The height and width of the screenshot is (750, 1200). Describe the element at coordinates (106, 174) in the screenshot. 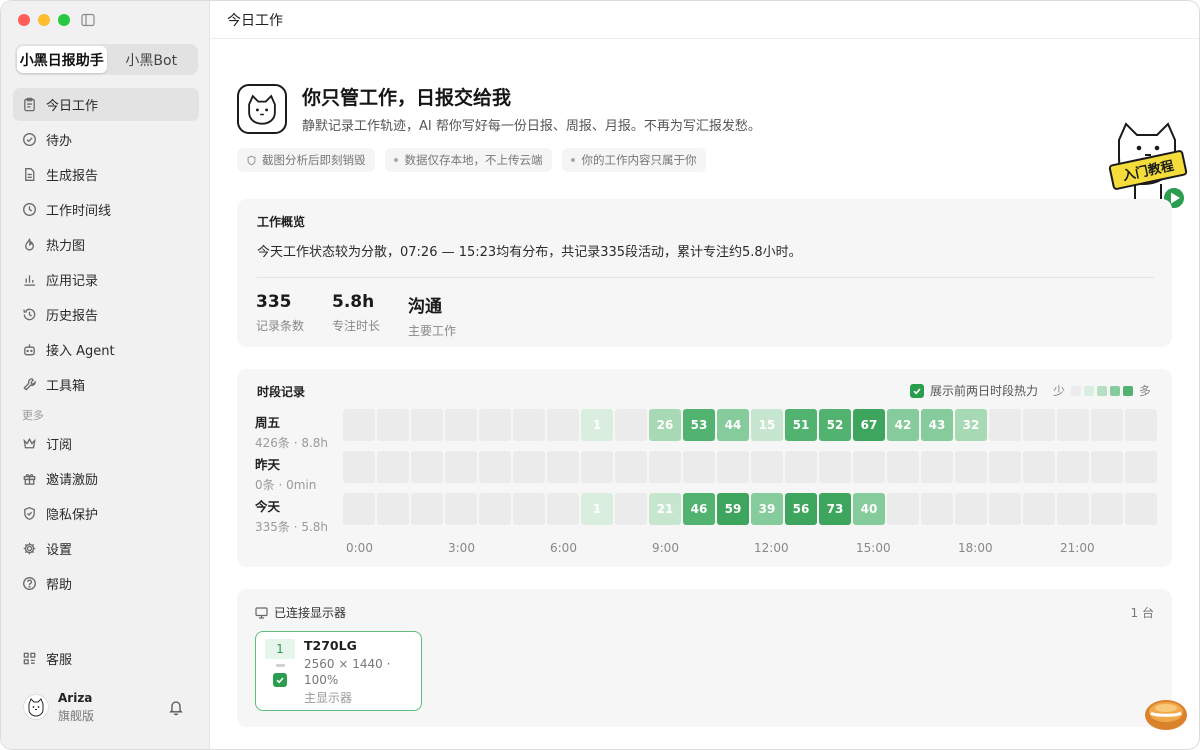

I see `sidebar-item-generate-report: 生成报告` at that location.